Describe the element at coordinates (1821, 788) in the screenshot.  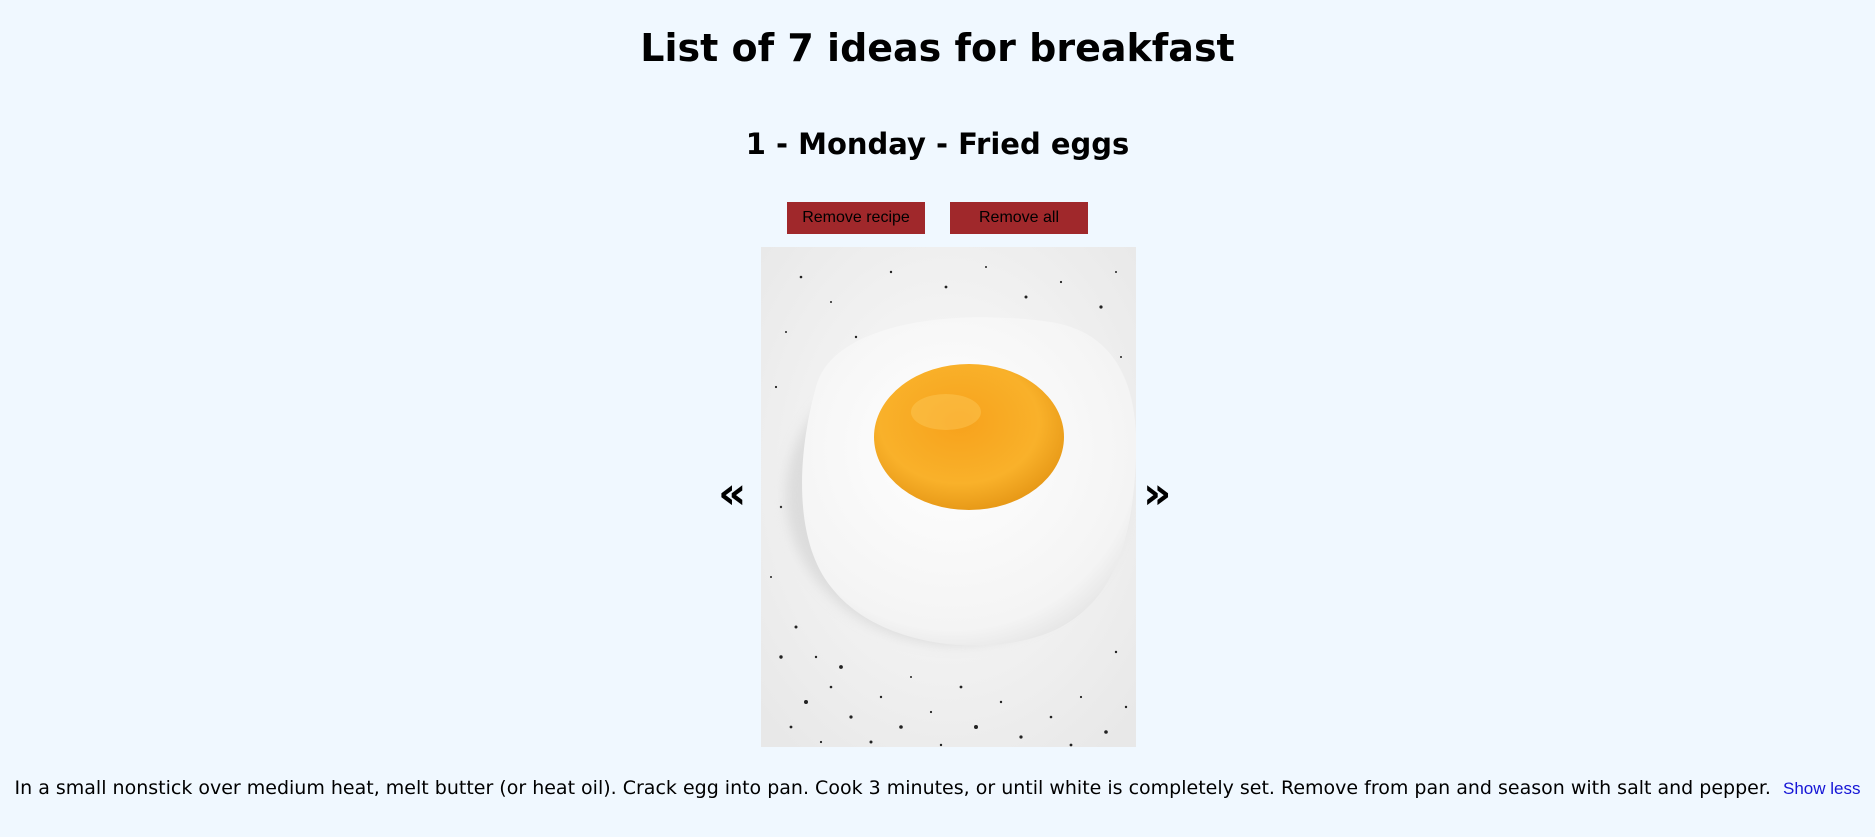
I see `show-less-link: Show less` at that location.